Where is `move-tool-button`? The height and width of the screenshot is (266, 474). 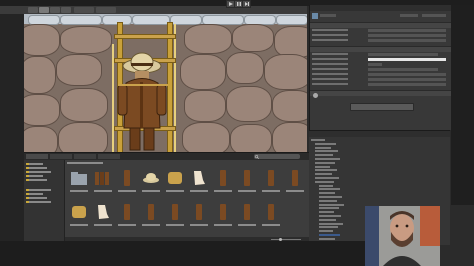
move-tool-button is located at coordinates (44, 10).